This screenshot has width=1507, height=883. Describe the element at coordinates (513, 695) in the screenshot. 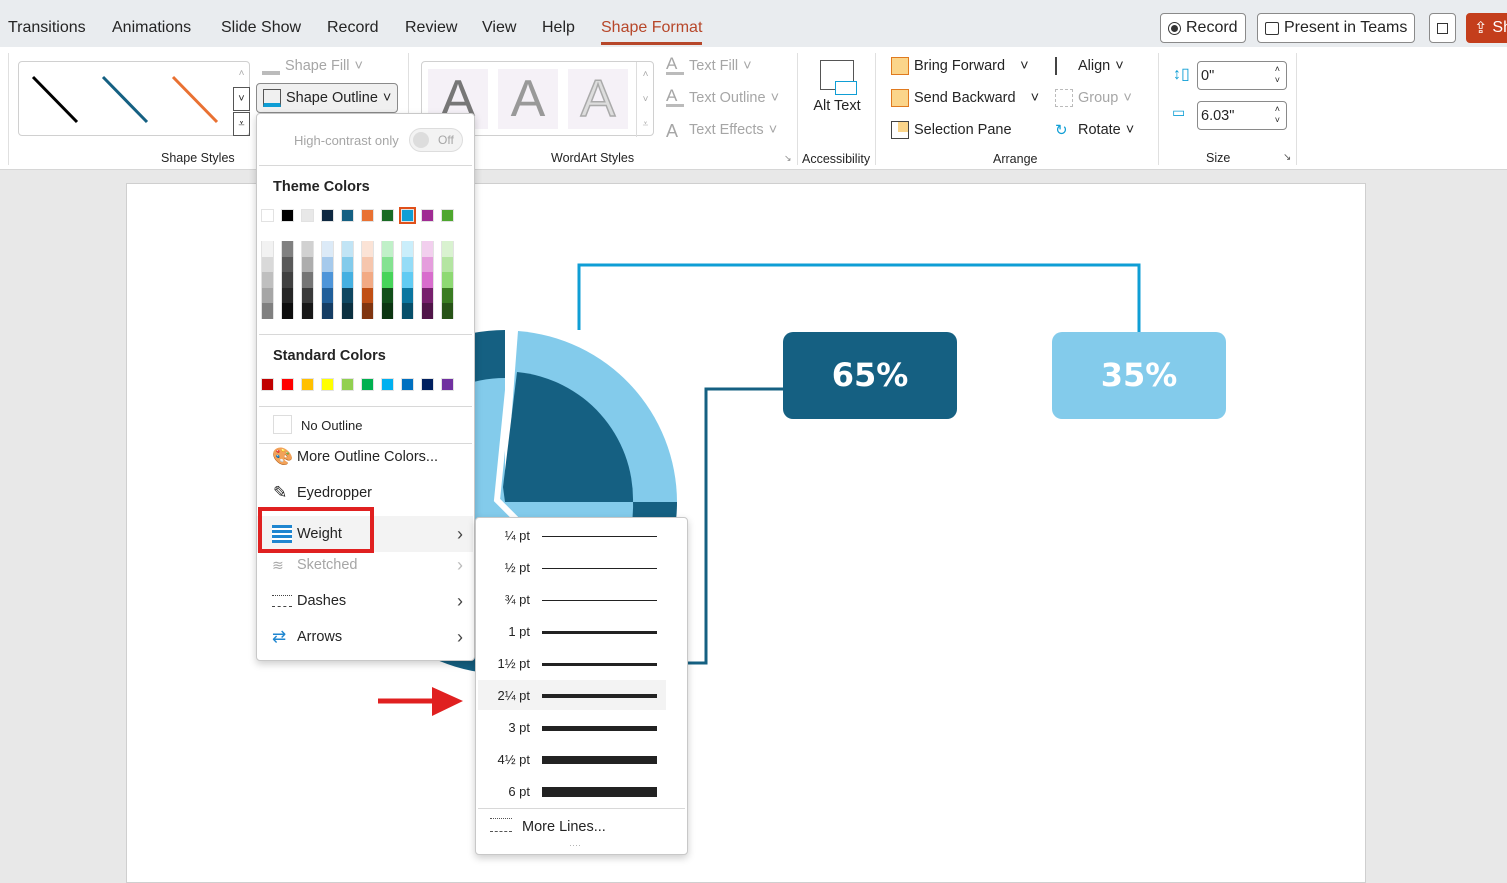

I see `weight-option-label: 2¼ pt` at that location.